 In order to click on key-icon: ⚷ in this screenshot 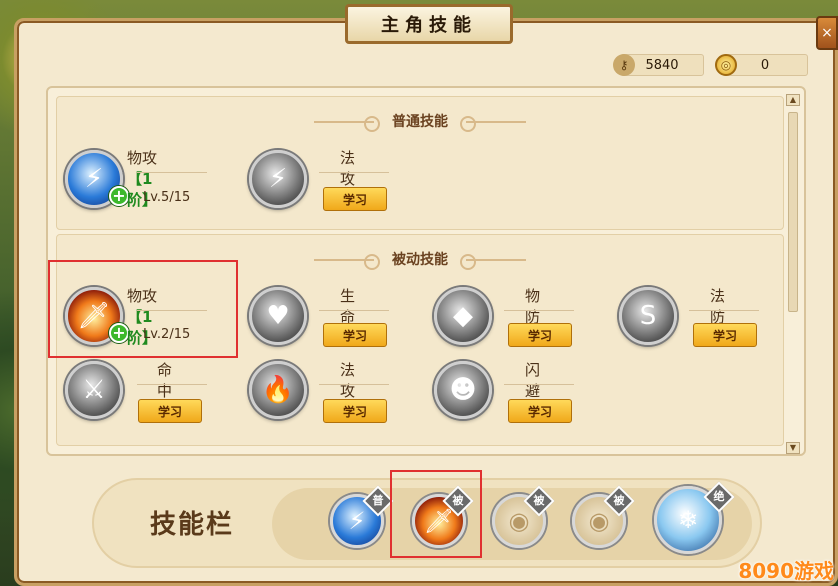, I will do `click(624, 65)`.